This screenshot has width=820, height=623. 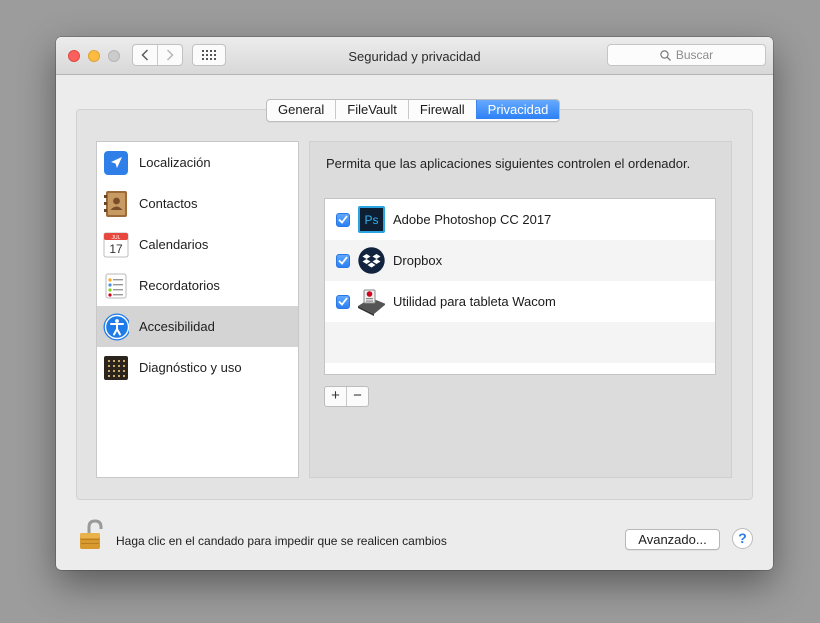 What do you see at coordinates (441, 109) in the screenshot?
I see `tab-firewall: Firewall` at bounding box center [441, 109].